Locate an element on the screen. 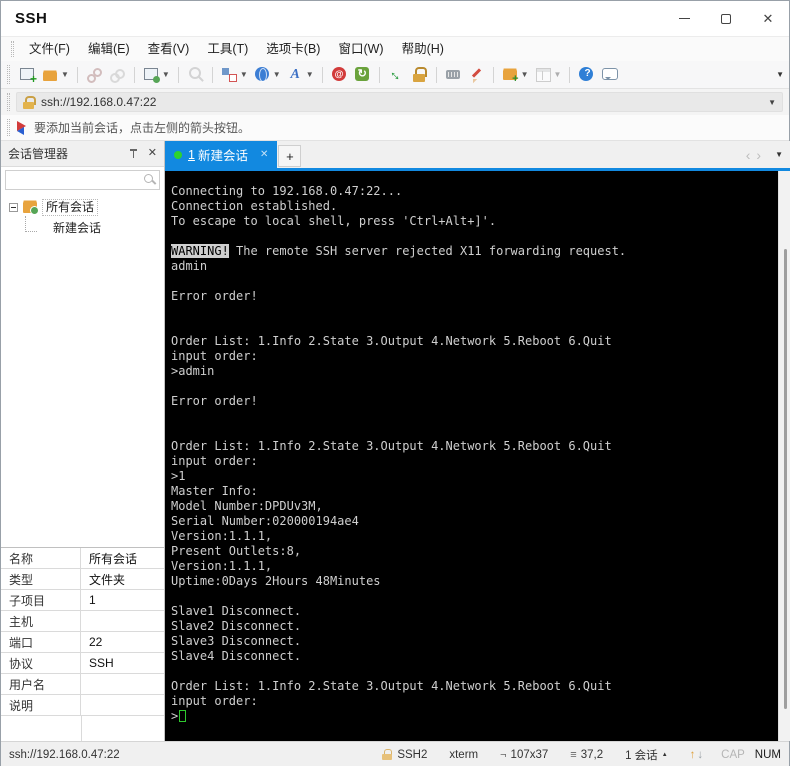 Image resolution: width=790 pixels, height=766 pixels. reconnect-icon is located at coordinates (117, 74).